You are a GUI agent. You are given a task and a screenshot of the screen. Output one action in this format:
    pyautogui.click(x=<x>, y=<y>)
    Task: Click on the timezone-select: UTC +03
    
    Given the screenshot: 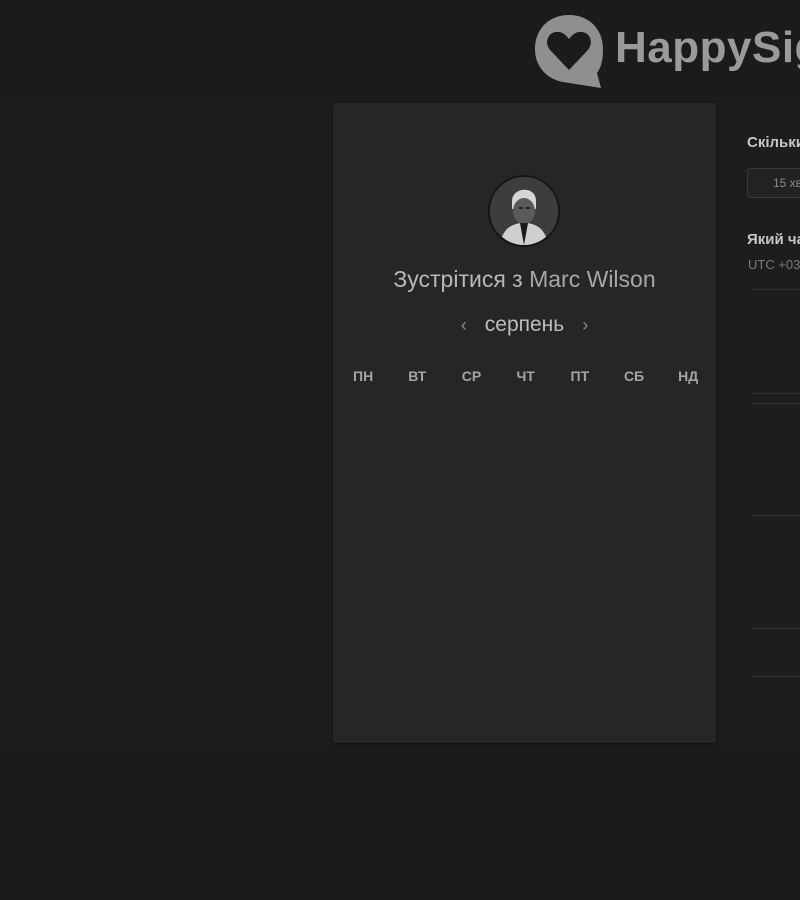 What is the action you would take?
    pyautogui.click(x=774, y=264)
    